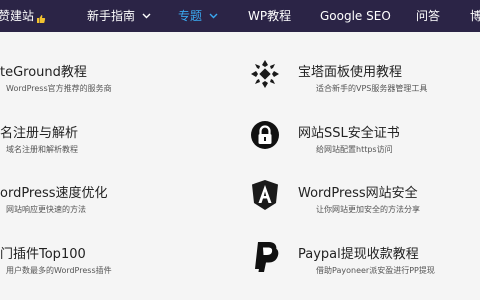 This screenshot has width=480, height=300. What do you see at coordinates (43, 254) in the screenshot?
I see `topic-title: 门插件Top100` at bounding box center [43, 254].